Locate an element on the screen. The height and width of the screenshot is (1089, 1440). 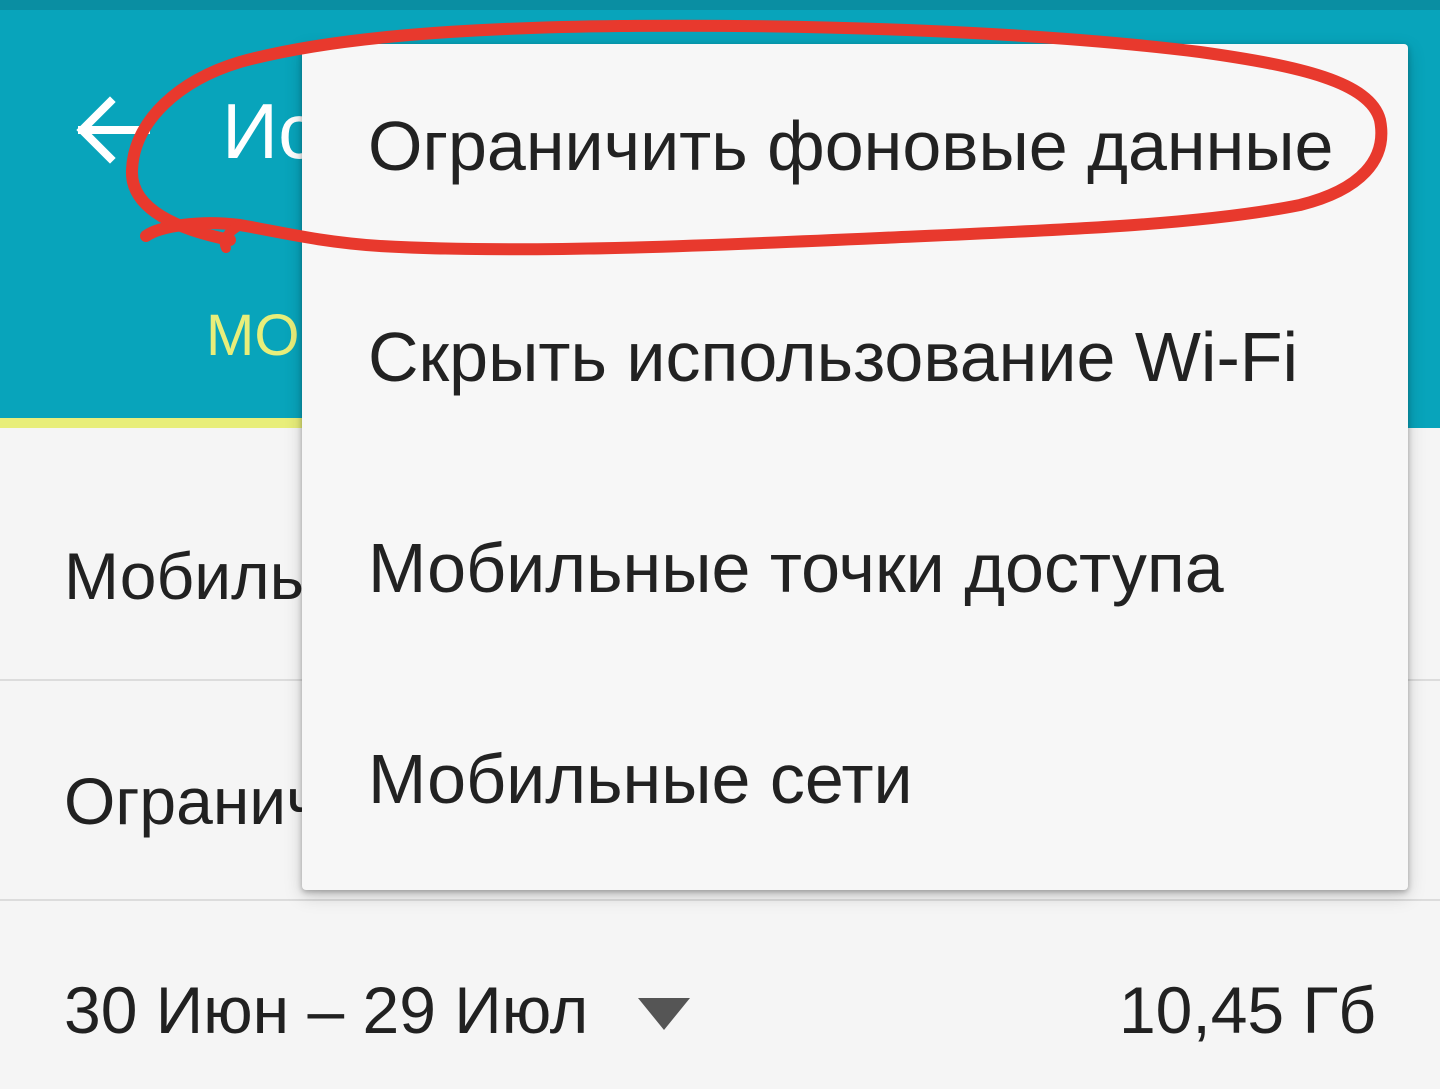
menu-item-mobile-hotspots: Мобильные точки доступа is located at coordinates (855, 571).